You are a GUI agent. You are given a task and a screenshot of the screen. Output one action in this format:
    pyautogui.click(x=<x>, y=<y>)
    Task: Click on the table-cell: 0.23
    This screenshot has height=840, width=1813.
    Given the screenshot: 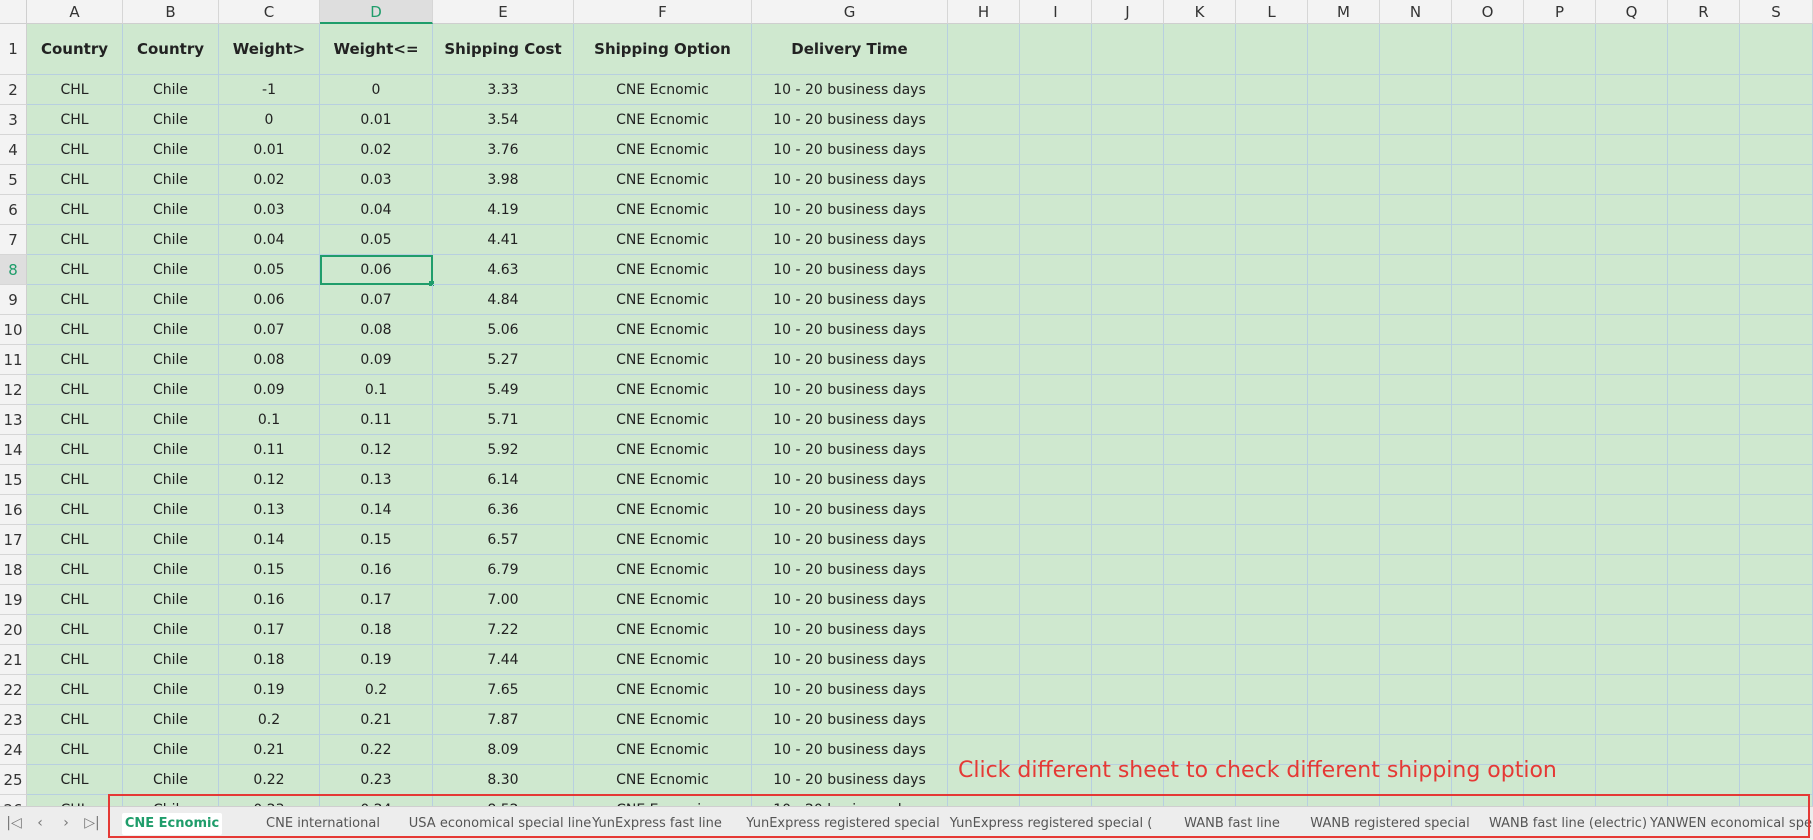 What is the action you would take?
    pyautogui.click(x=269, y=800)
    